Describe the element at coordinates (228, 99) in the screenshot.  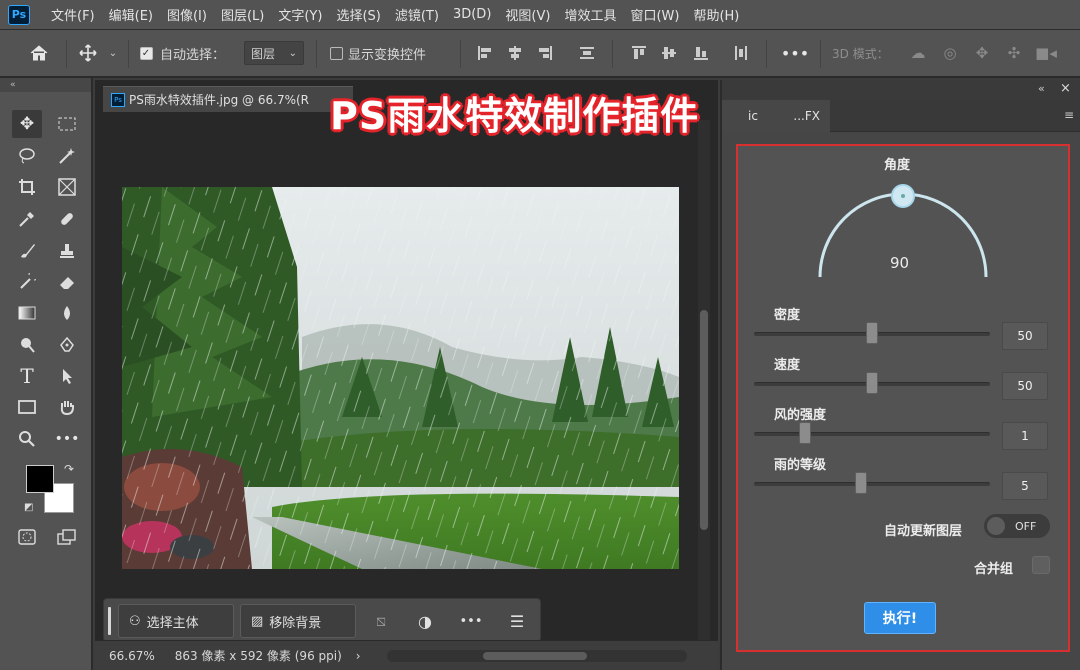
I see `document-tab: Ps PS雨水特效插件.jpg @ 66.7%(R` at that location.